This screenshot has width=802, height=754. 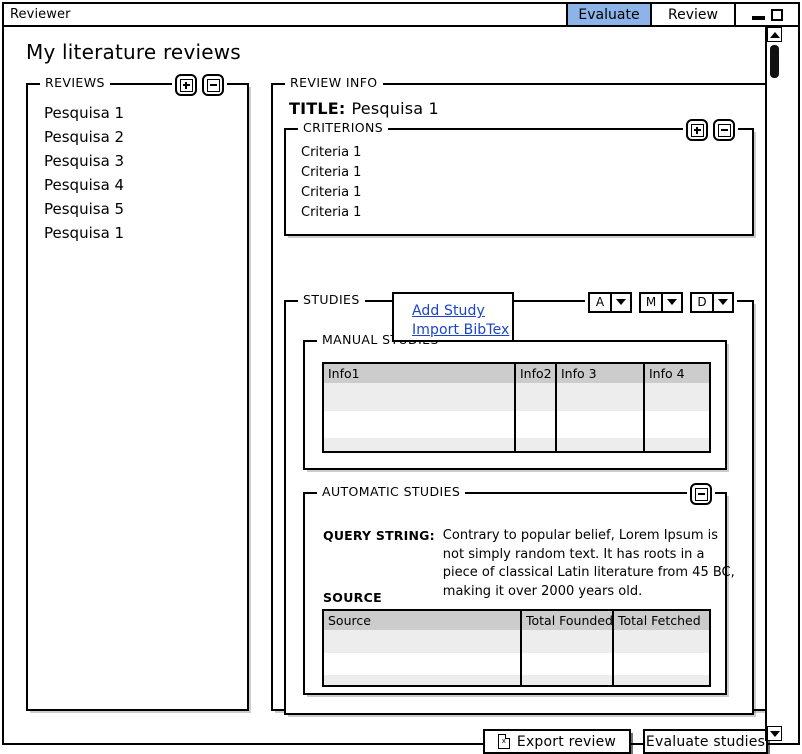 I want to click on studies-button-m: M, so click(x=661, y=302).